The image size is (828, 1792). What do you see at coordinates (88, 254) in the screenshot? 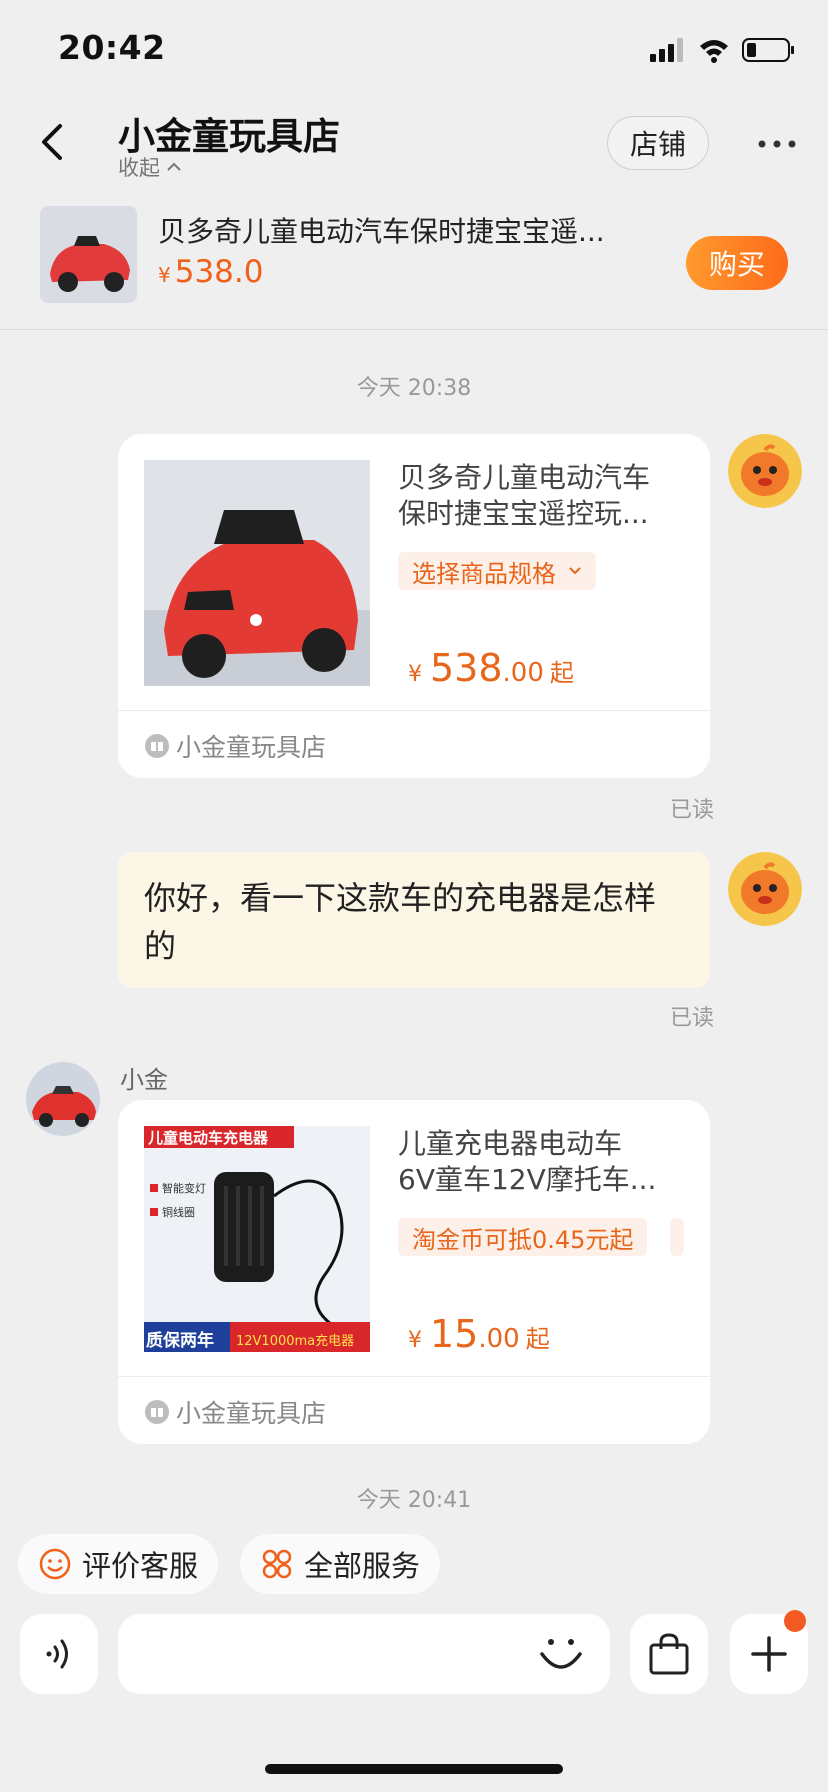
I see `product-thumbnail` at bounding box center [88, 254].